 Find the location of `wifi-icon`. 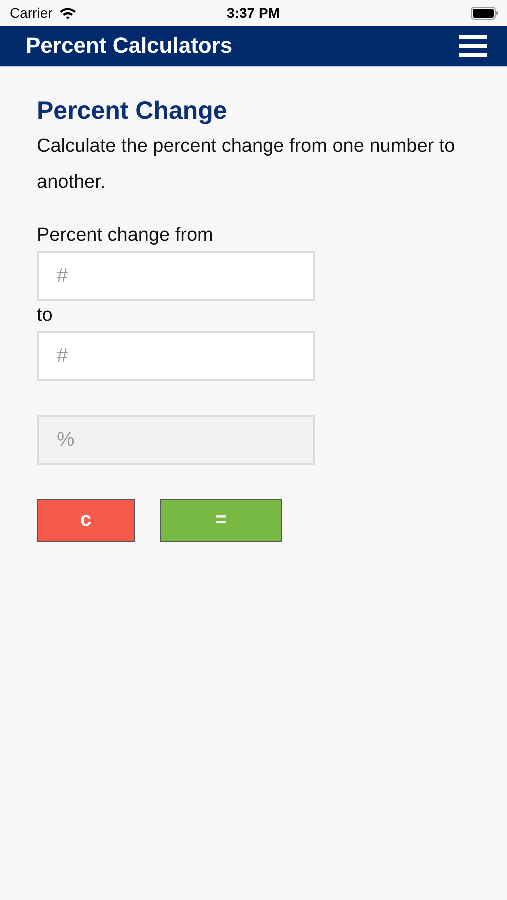

wifi-icon is located at coordinates (67, 13).